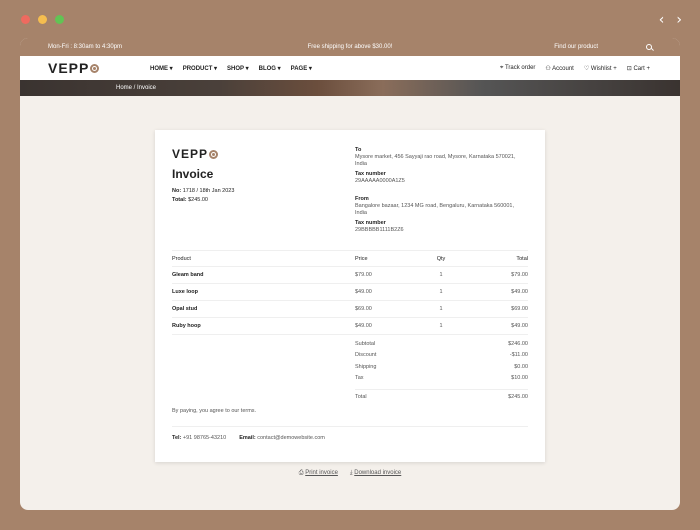 The height and width of the screenshot is (530, 700). Describe the element at coordinates (85, 47) in the screenshot. I see `store-hours: Mon-Fri : 8:30am to 4:30pm` at that location.